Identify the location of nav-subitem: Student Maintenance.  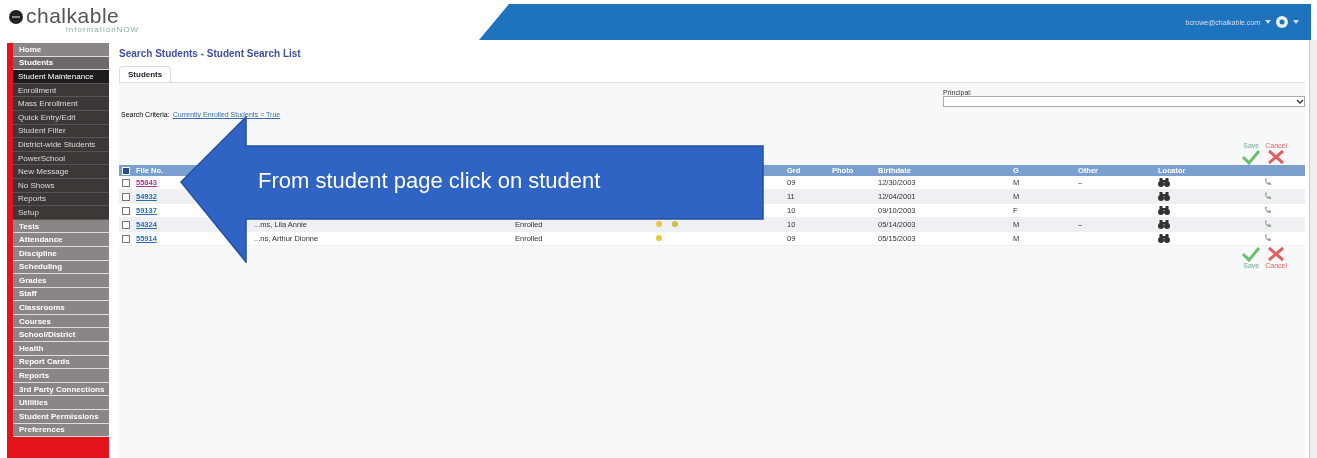
(61, 77).